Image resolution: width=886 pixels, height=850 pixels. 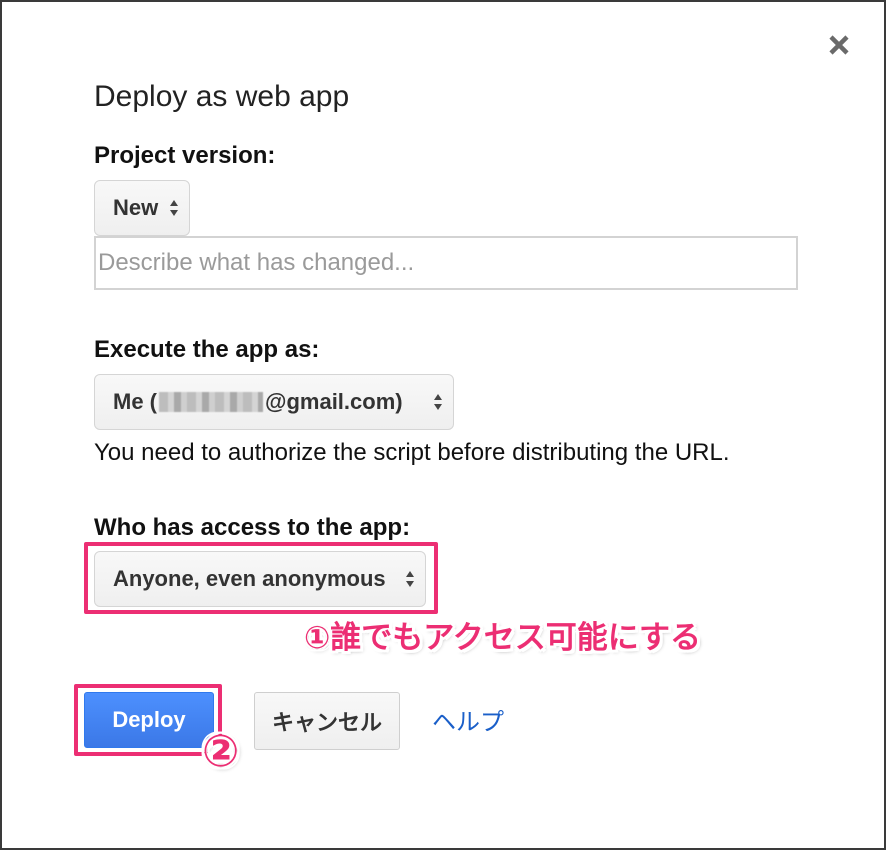 I want to click on help-link: ヘルプ, so click(x=468, y=719).